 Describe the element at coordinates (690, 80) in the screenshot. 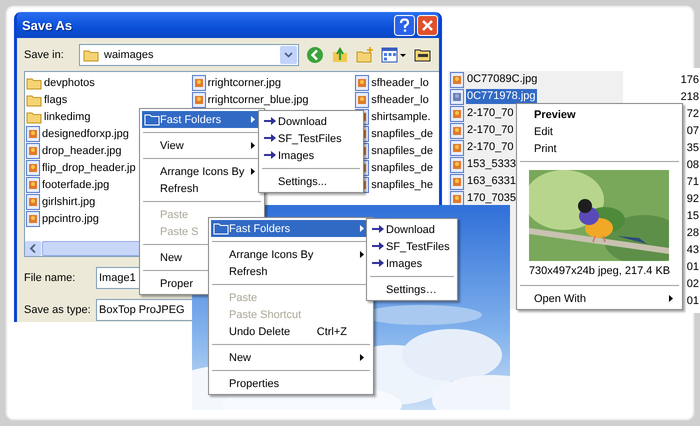

I see `file-size: 176` at that location.